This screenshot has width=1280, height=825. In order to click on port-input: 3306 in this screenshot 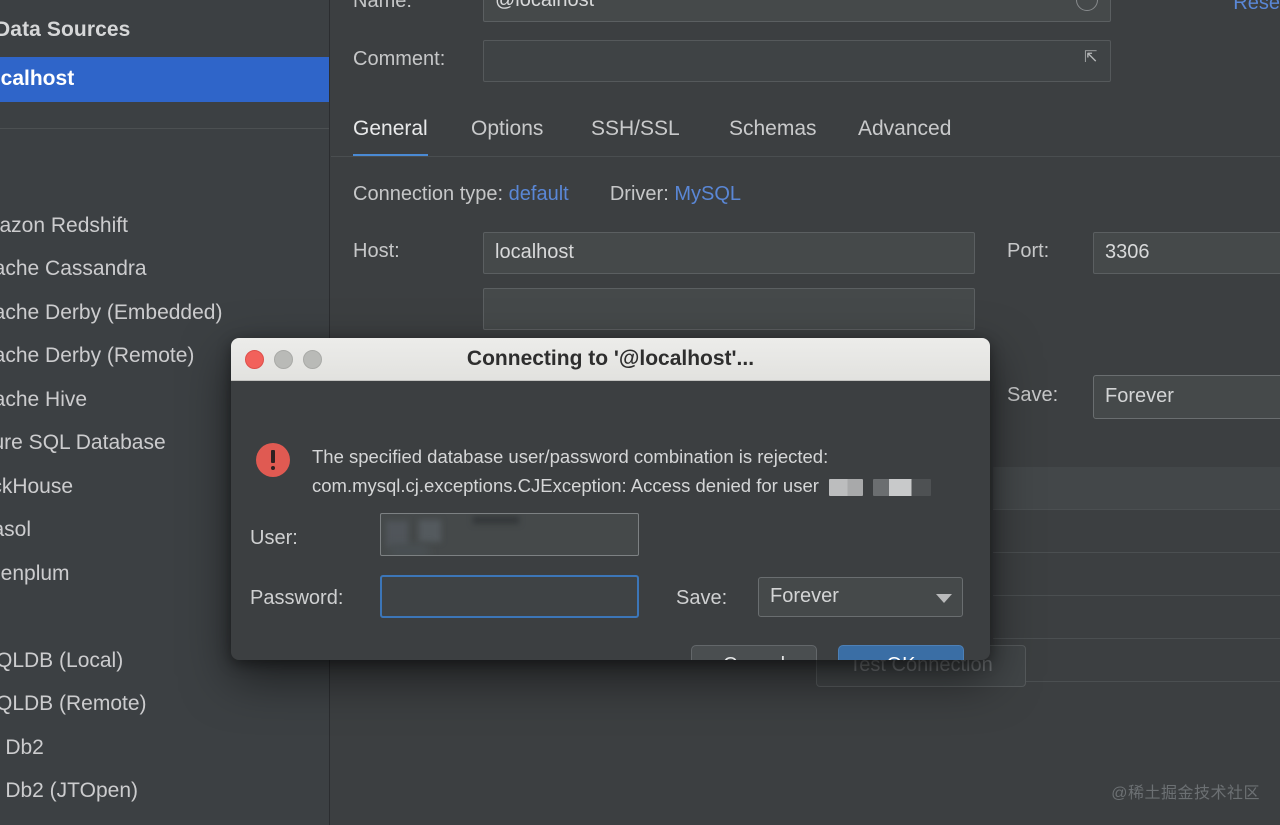, I will do `click(1186, 253)`.